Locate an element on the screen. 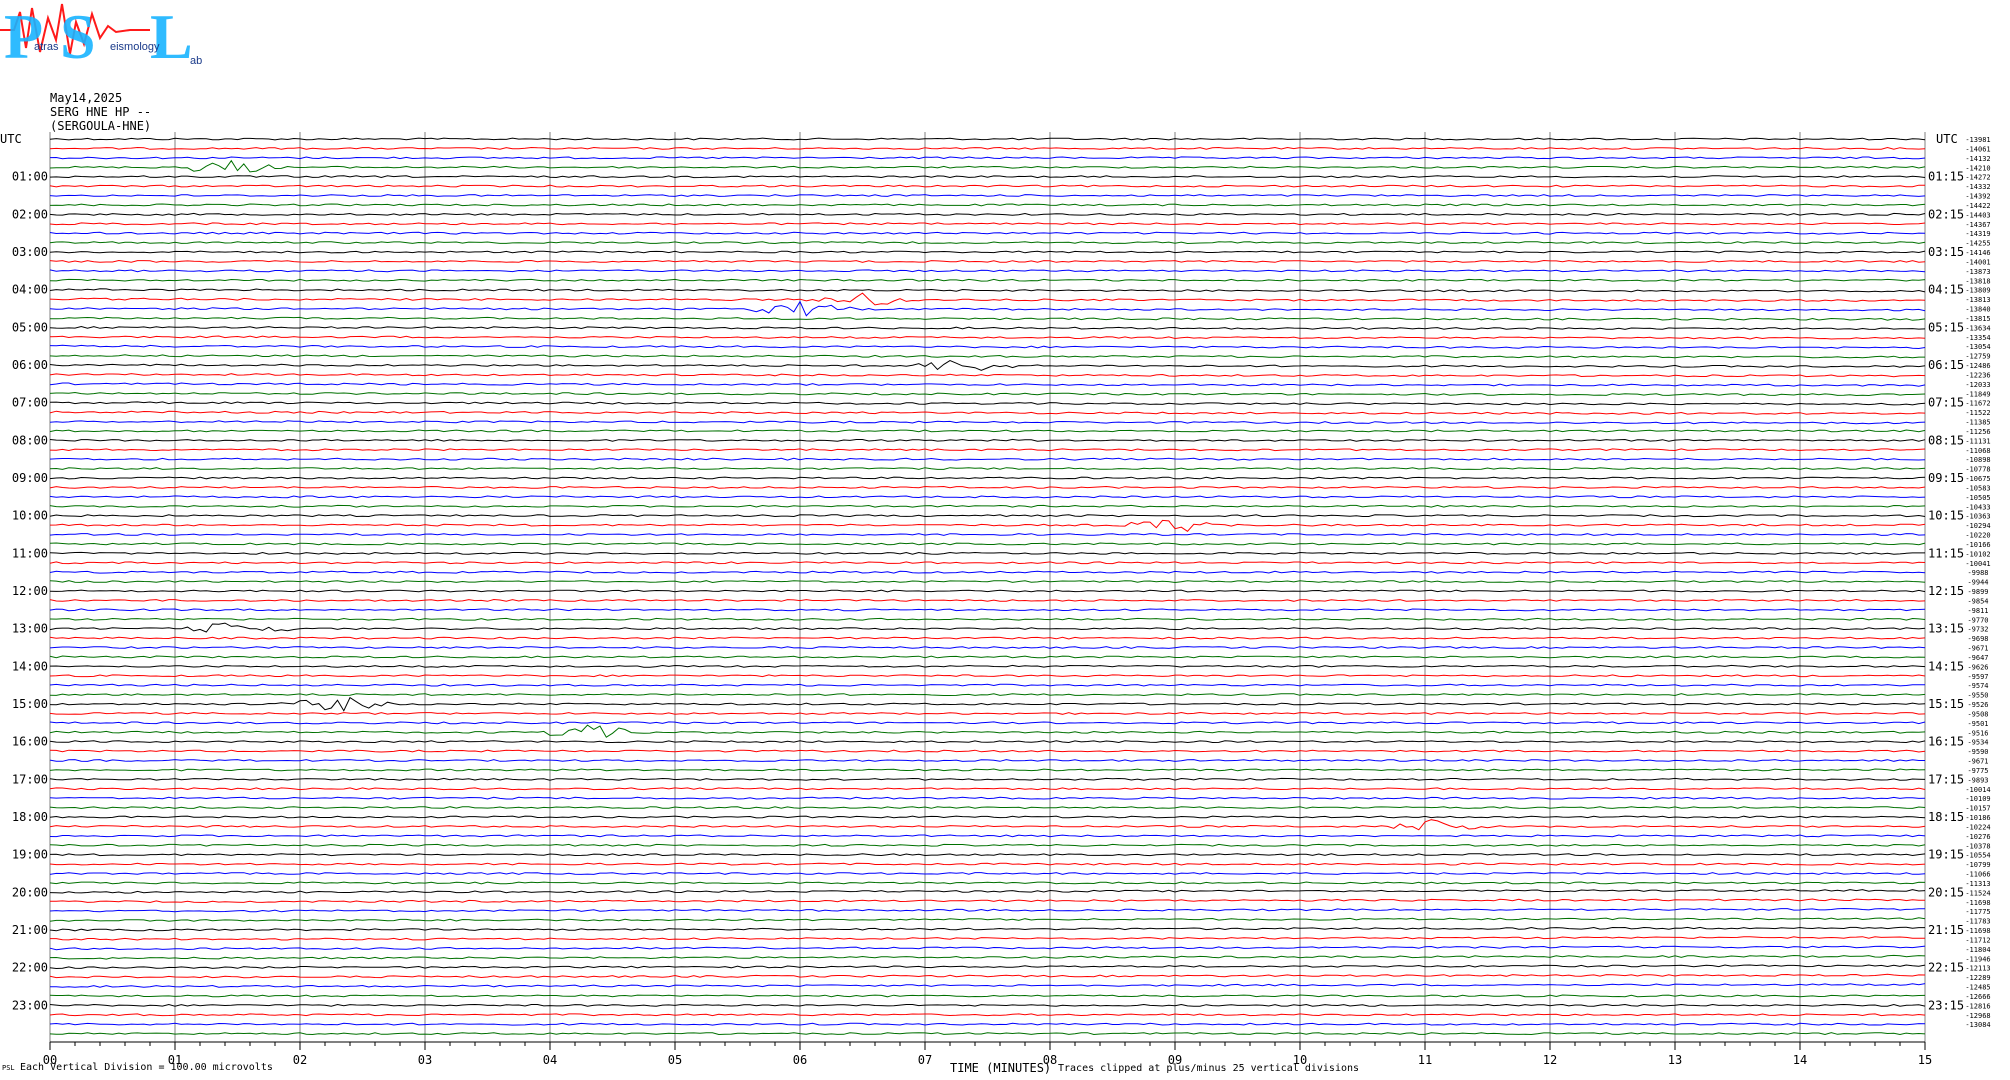 This screenshot has width=2010, height=1080. trace-offset-label: -10363 is located at coordinates (1977, 517).